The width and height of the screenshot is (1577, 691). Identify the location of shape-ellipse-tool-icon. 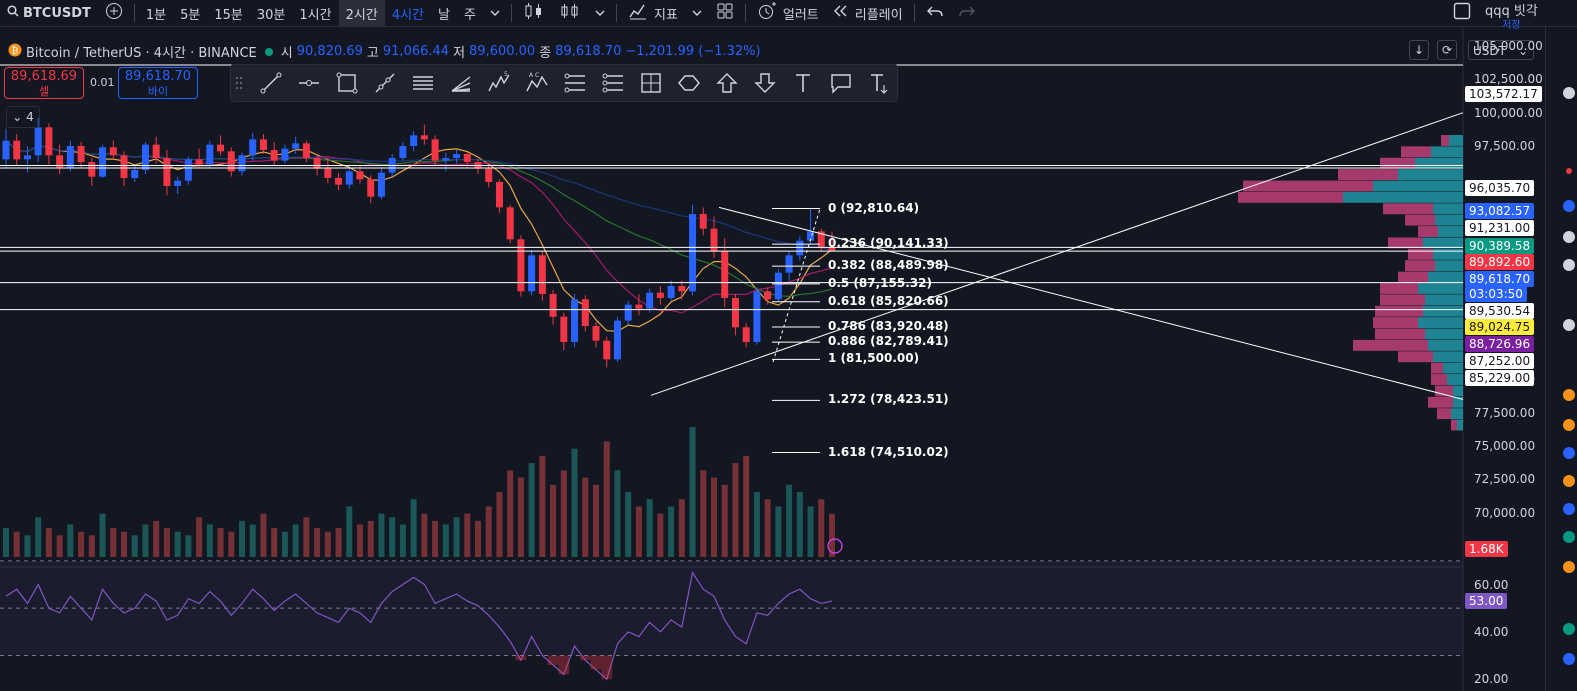
(689, 83).